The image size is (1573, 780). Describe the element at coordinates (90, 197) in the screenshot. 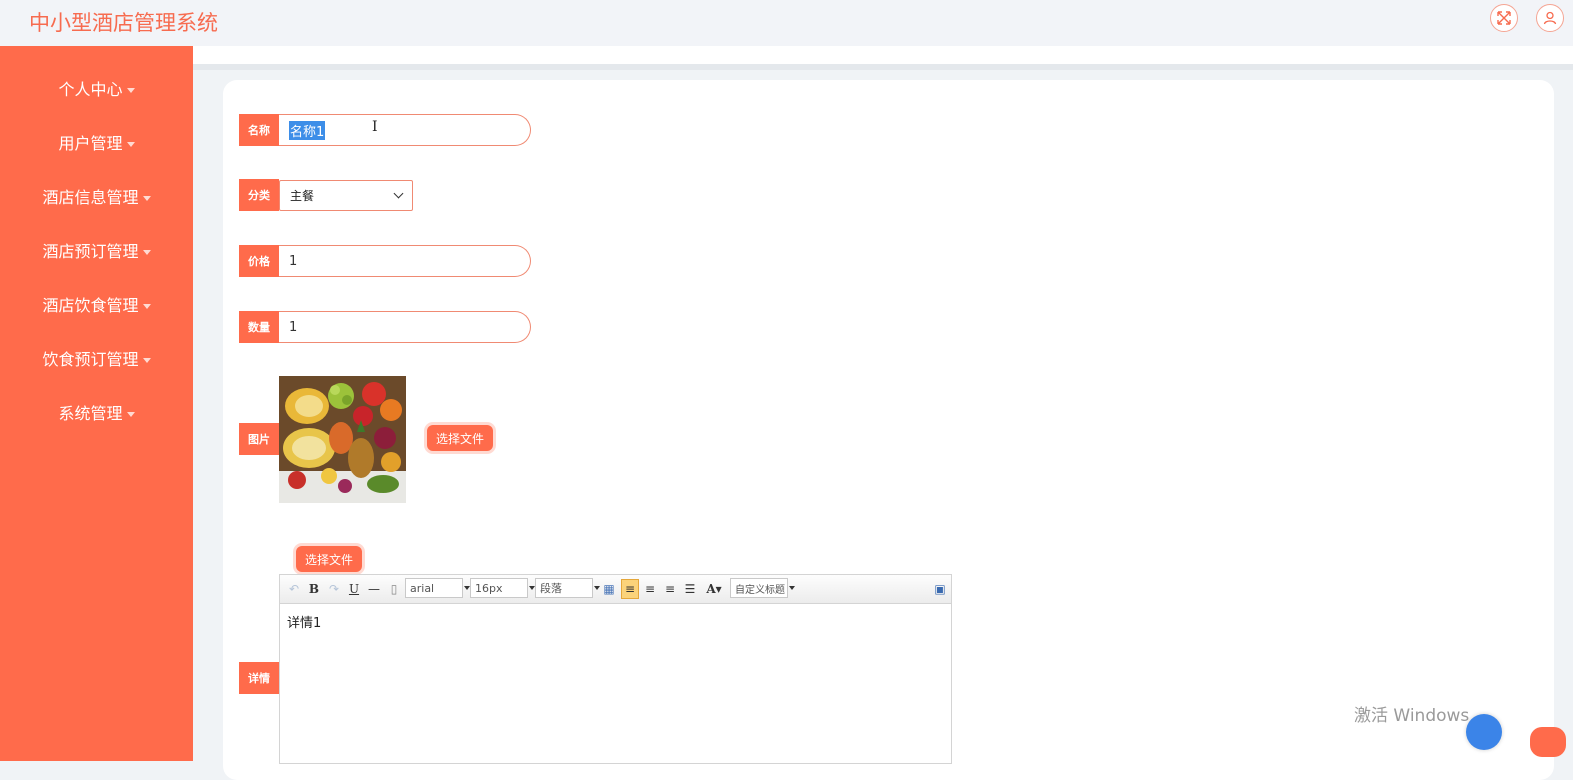

I see `sidebar-item-label: 酒店信息管理` at that location.